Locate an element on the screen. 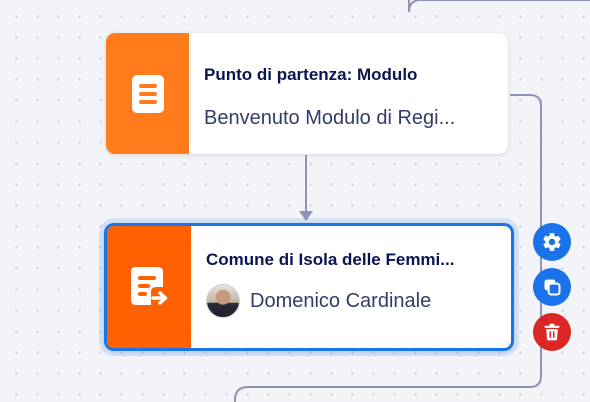 Image resolution: width=590 pixels, height=402 pixels. assignee: Domenico Cardinale is located at coordinates (351, 301).